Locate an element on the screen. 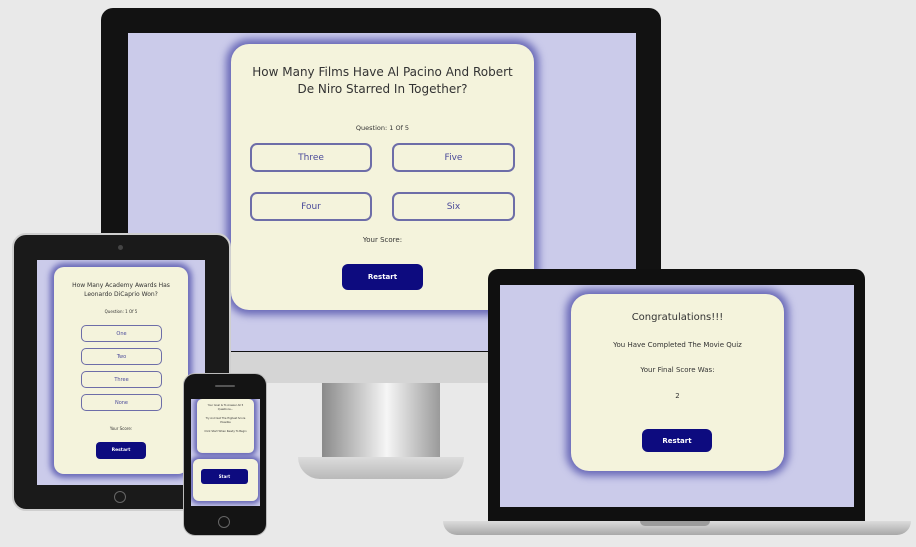  answer-option-three: Three is located at coordinates (311, 157).